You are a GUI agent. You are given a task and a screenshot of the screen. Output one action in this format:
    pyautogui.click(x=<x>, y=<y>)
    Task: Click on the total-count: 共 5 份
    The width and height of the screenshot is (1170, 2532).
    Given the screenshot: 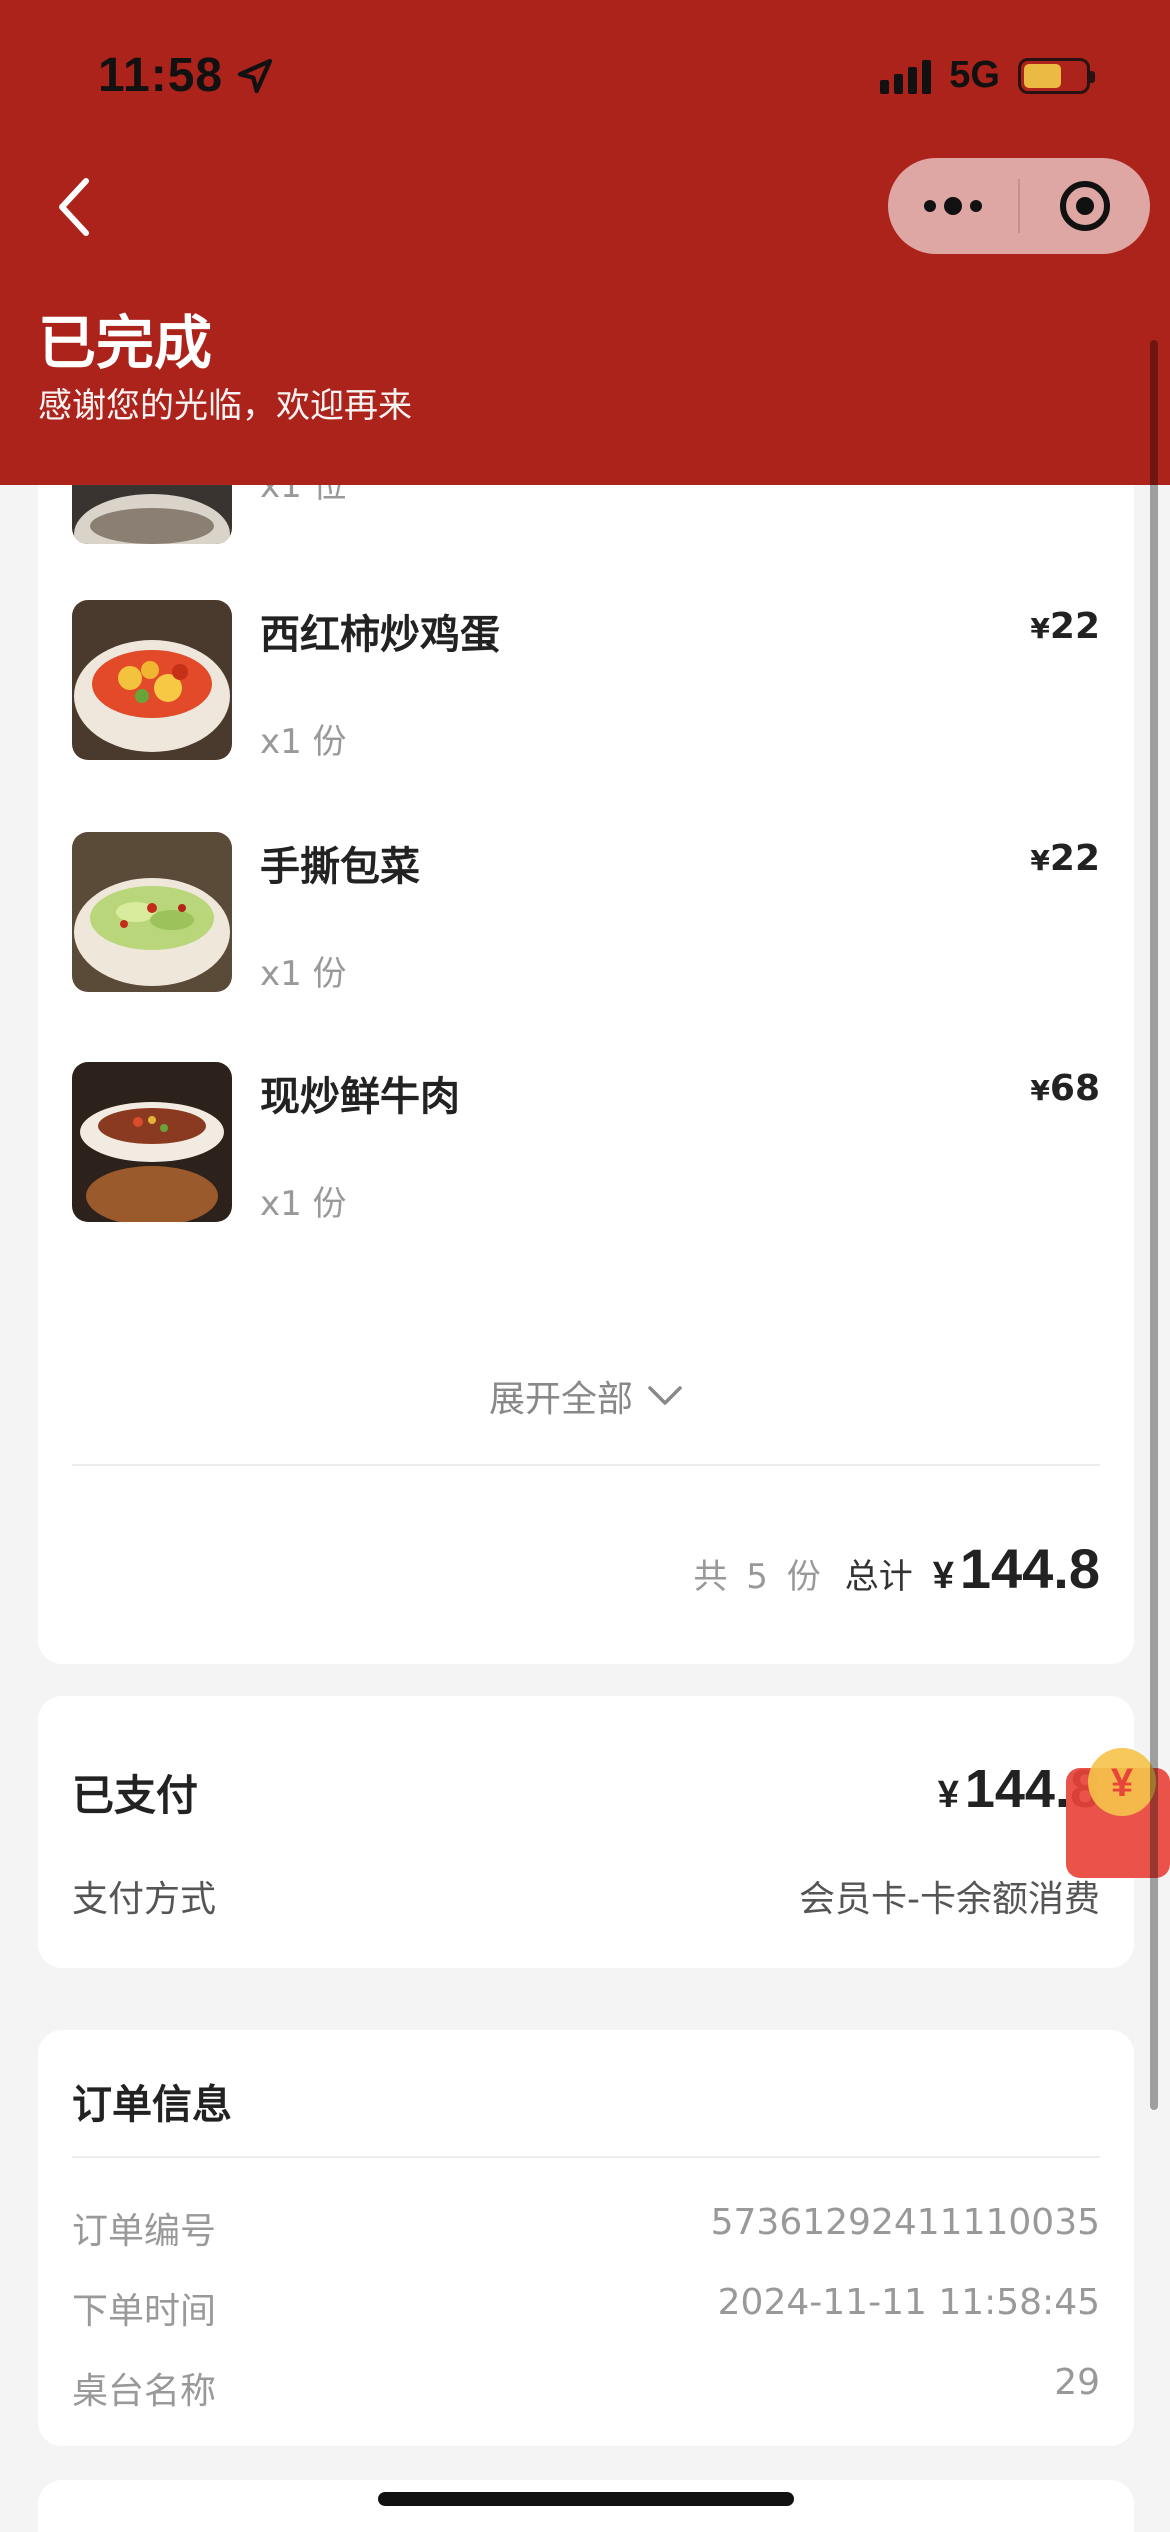 What is the action you would take?
    pyautogui.click(x=759, y=1577)
    